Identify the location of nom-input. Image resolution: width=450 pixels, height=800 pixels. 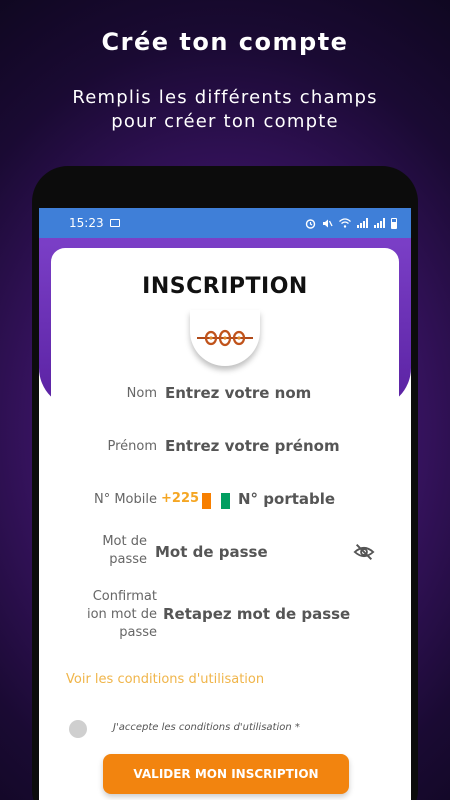
(265, 393).